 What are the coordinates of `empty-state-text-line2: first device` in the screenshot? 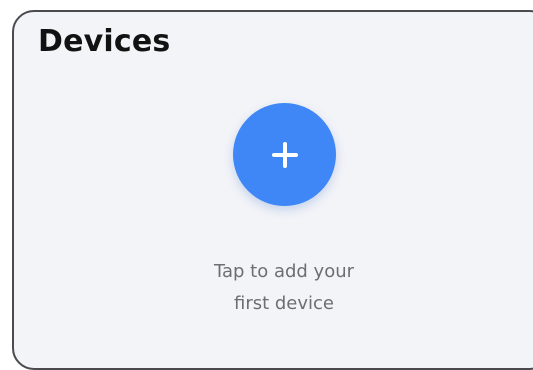 It's located at (284, 303).